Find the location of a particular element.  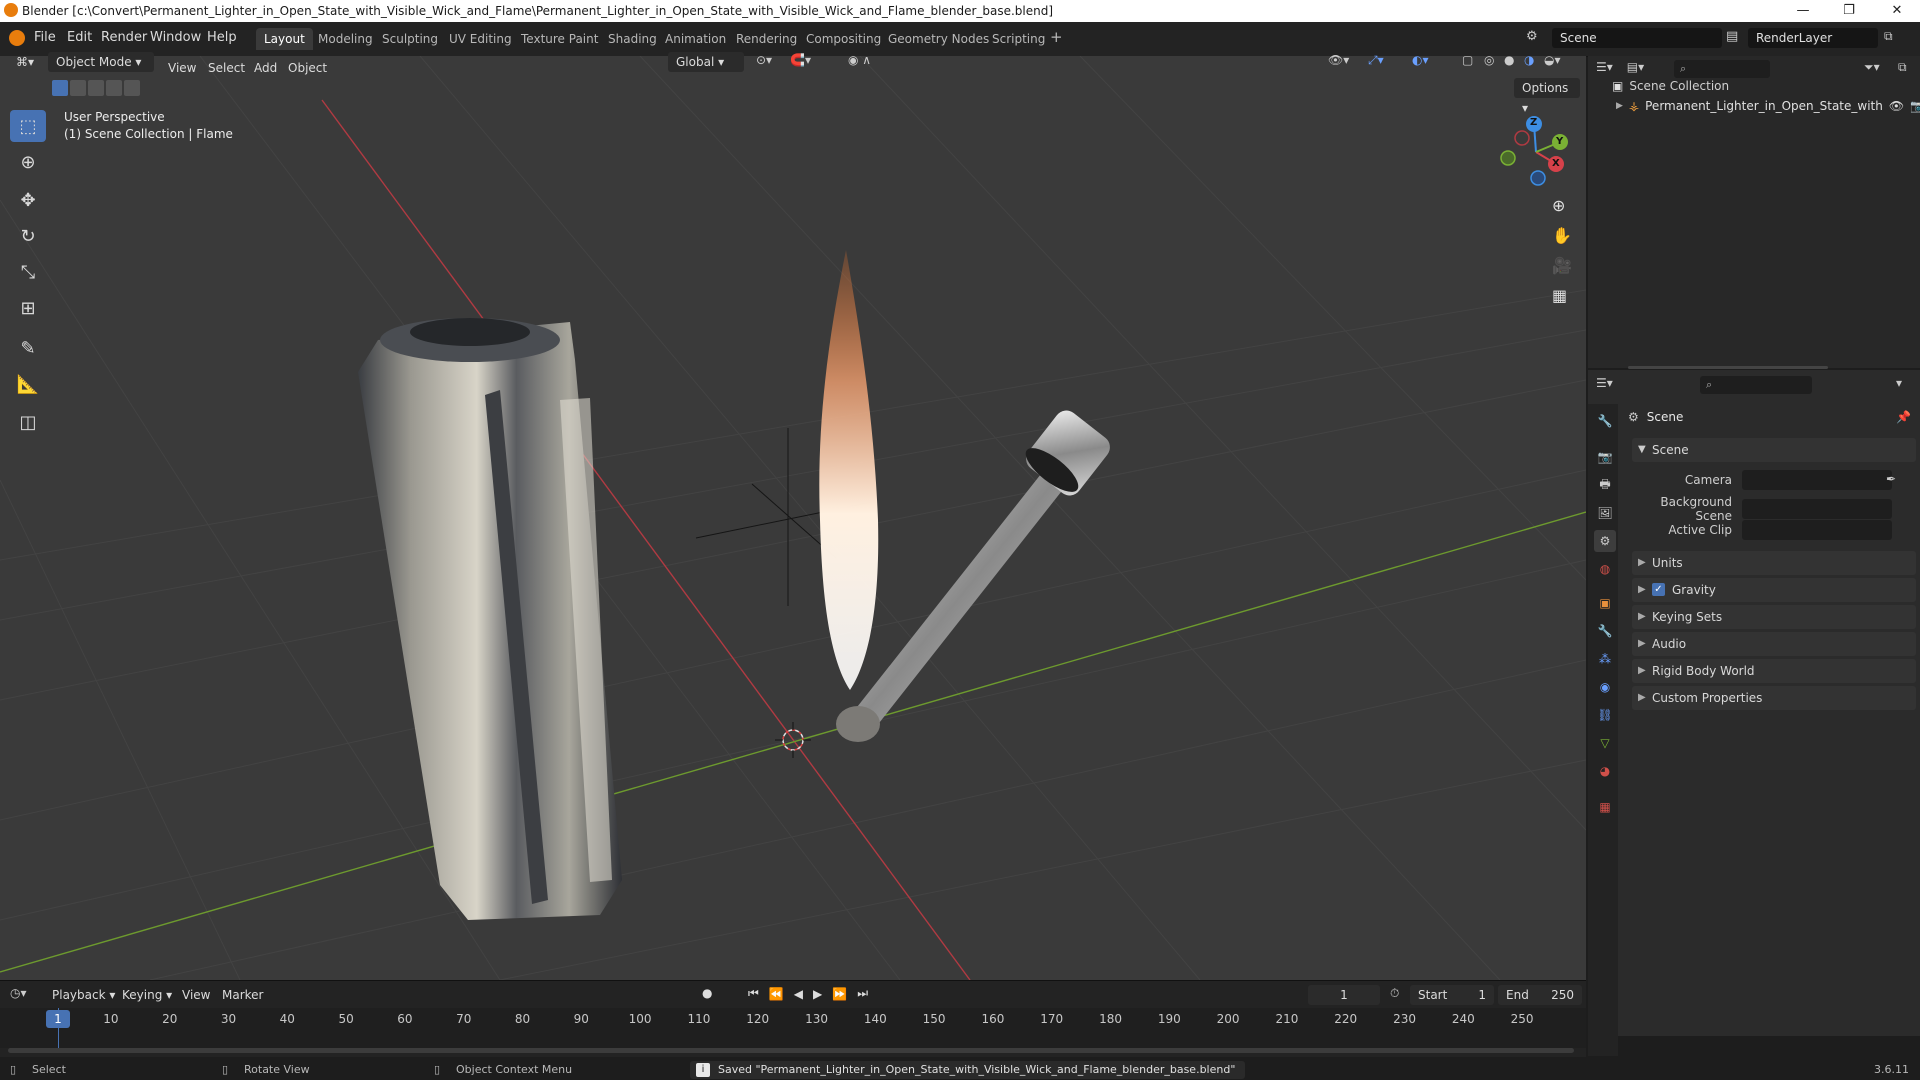

move-tool-icon: ✥ is located at coordinates (28, 200).